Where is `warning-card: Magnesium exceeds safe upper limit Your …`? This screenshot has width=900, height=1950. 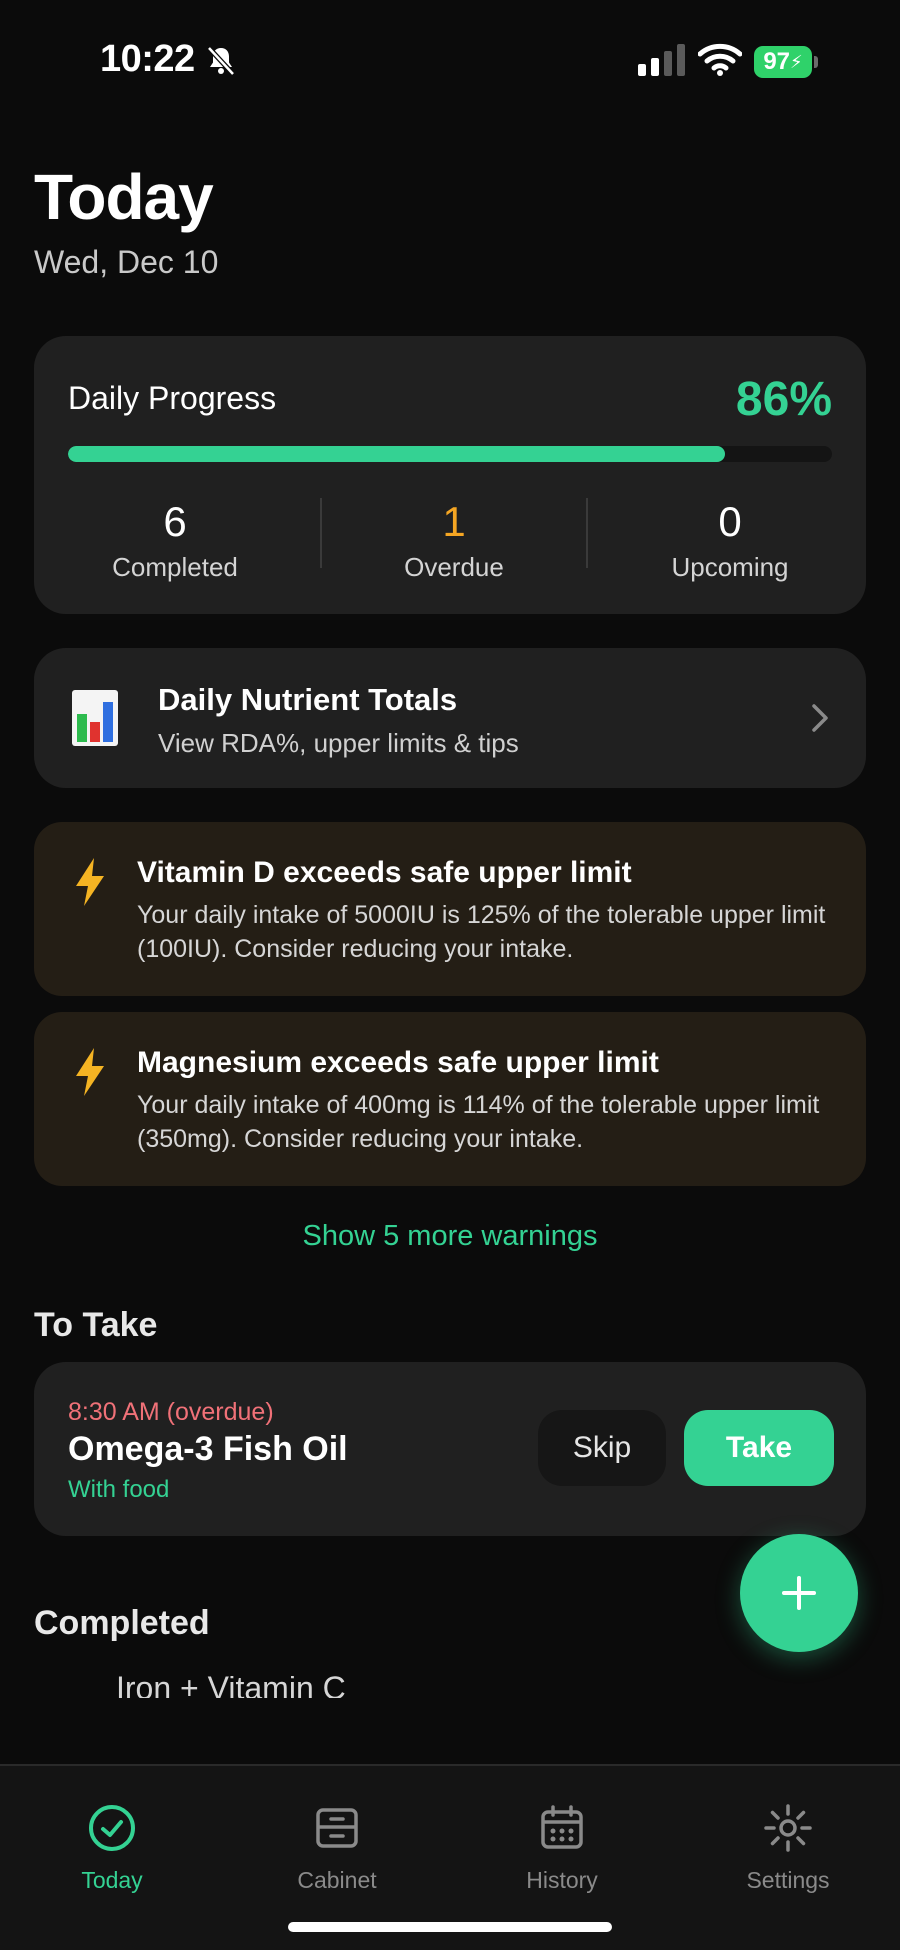 warning-card: Magnesium exceeds safe upper limit Your … is located at coordinates (450, 1099).